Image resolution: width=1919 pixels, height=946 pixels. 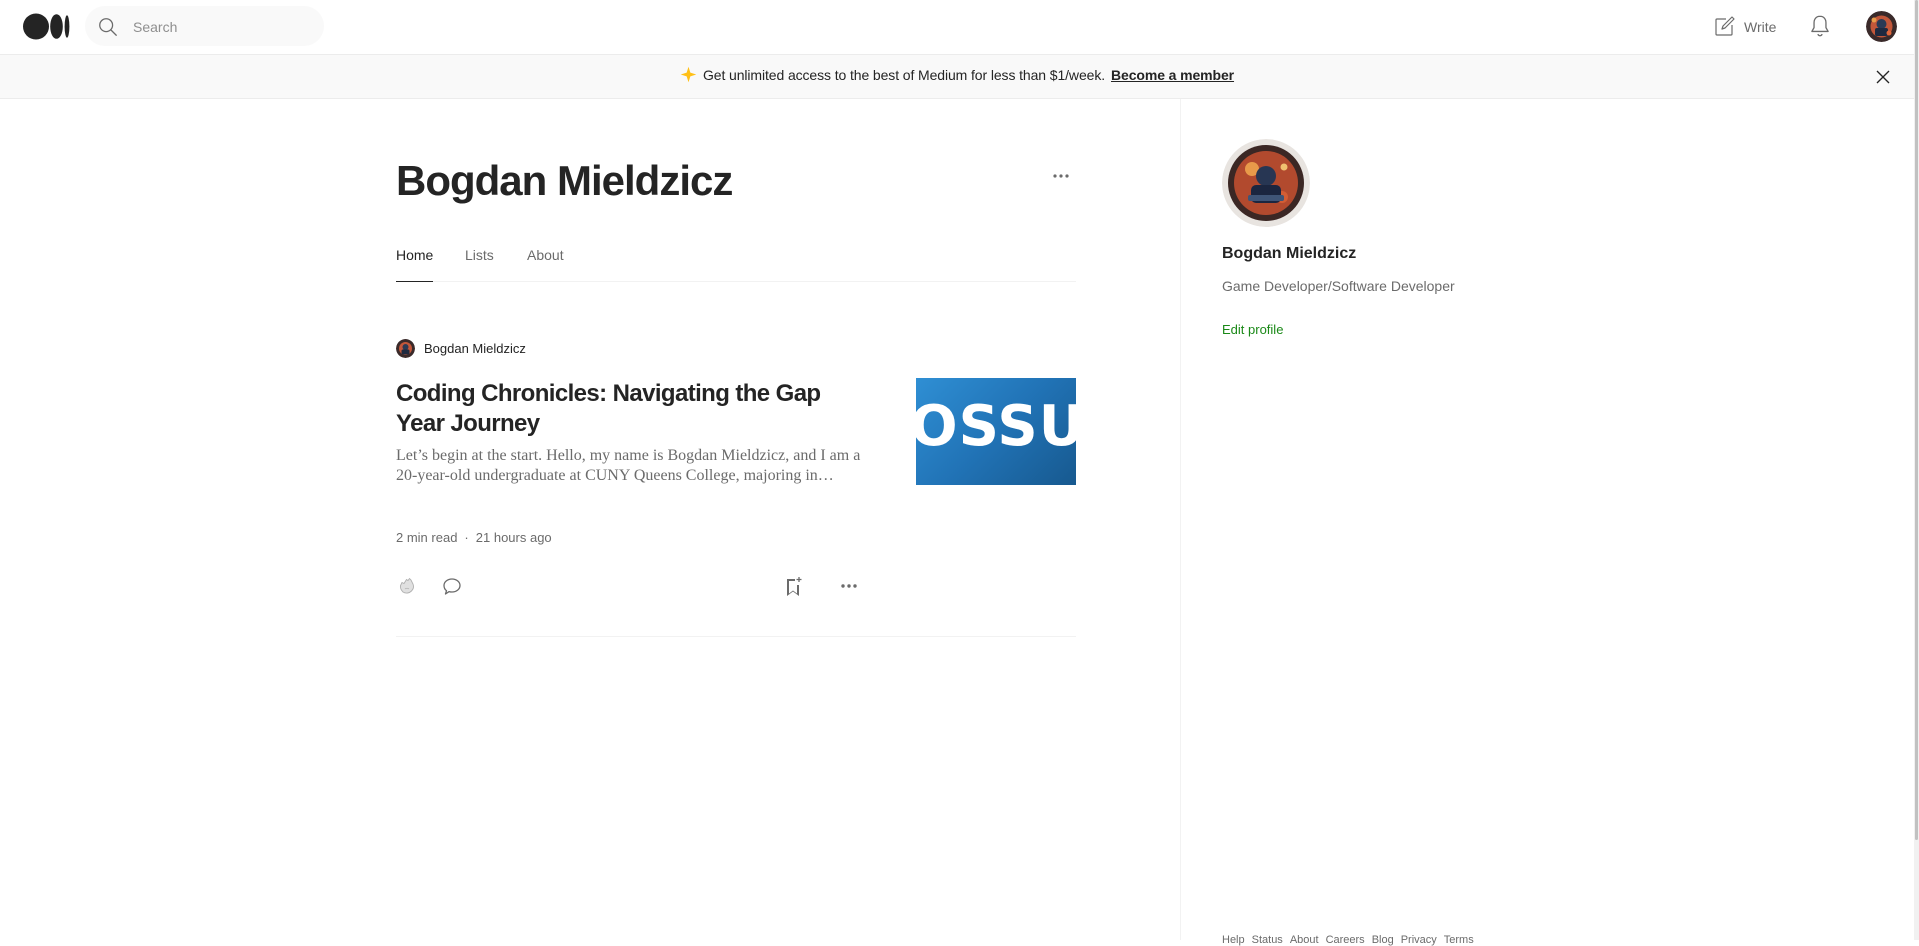 What do you see at coordinates (452, 586) in the screenshot?
I see `responses-icon` at bounding box center [452, 586].